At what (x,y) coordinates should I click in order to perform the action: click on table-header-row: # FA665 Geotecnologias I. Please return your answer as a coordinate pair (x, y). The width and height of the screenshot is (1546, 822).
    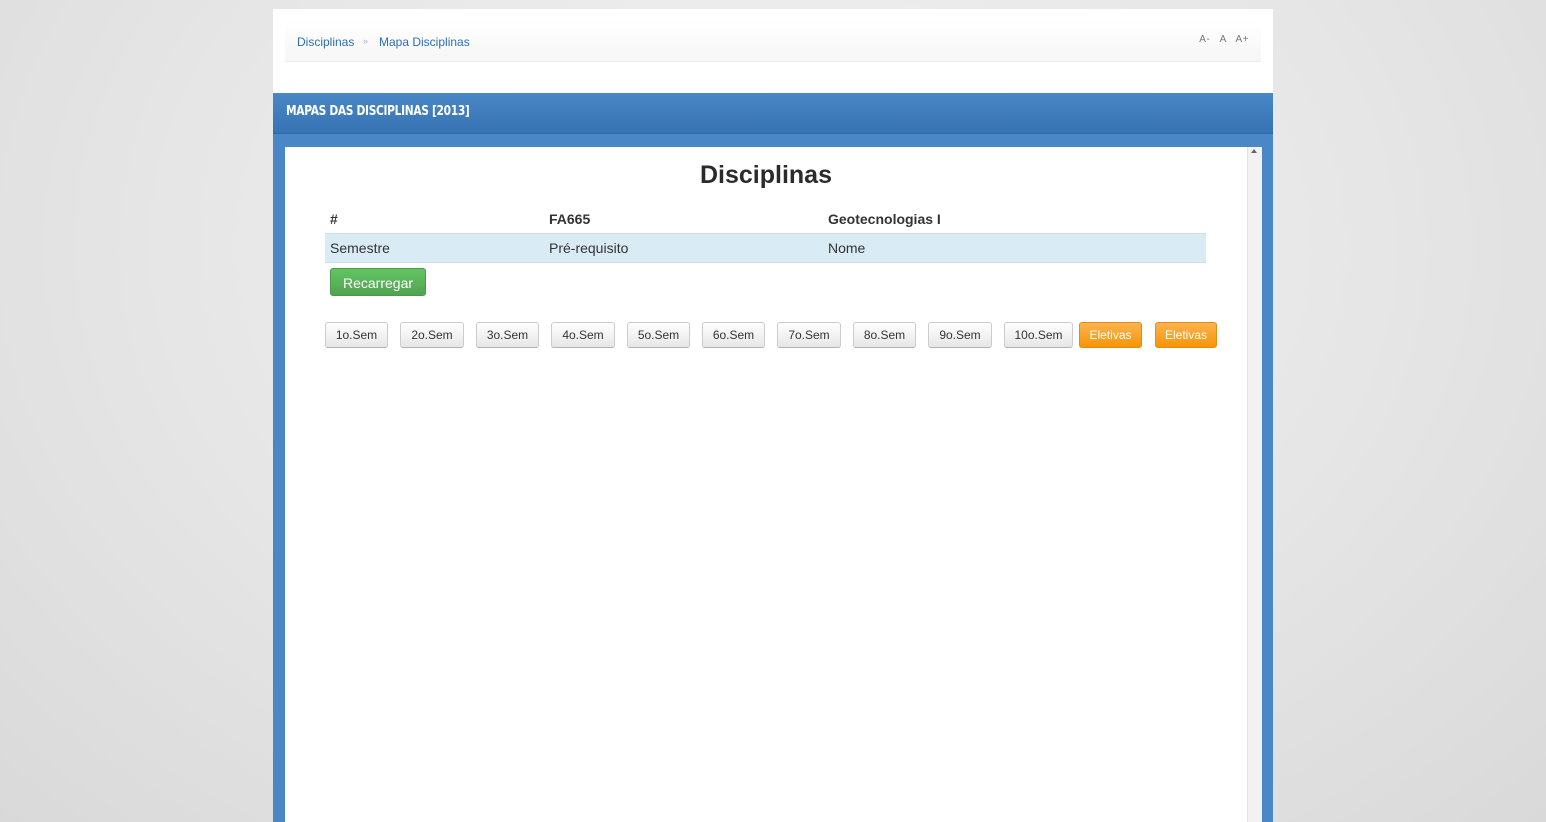
    Looking at the image, I should click on (765, 219).